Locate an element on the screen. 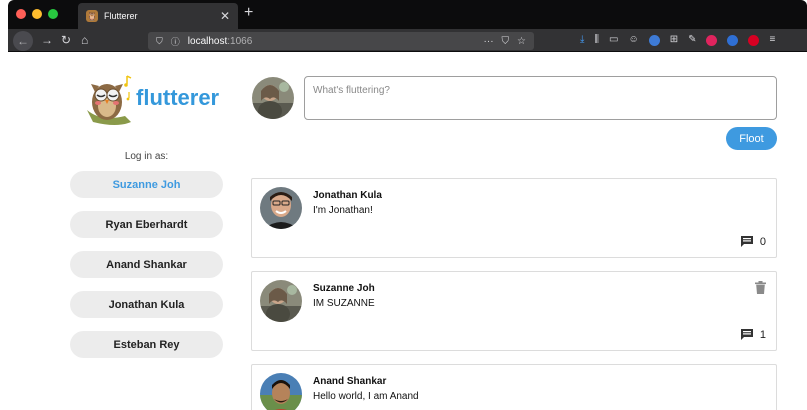  download-icon: ⤓ is located at coordinates (582, 40).